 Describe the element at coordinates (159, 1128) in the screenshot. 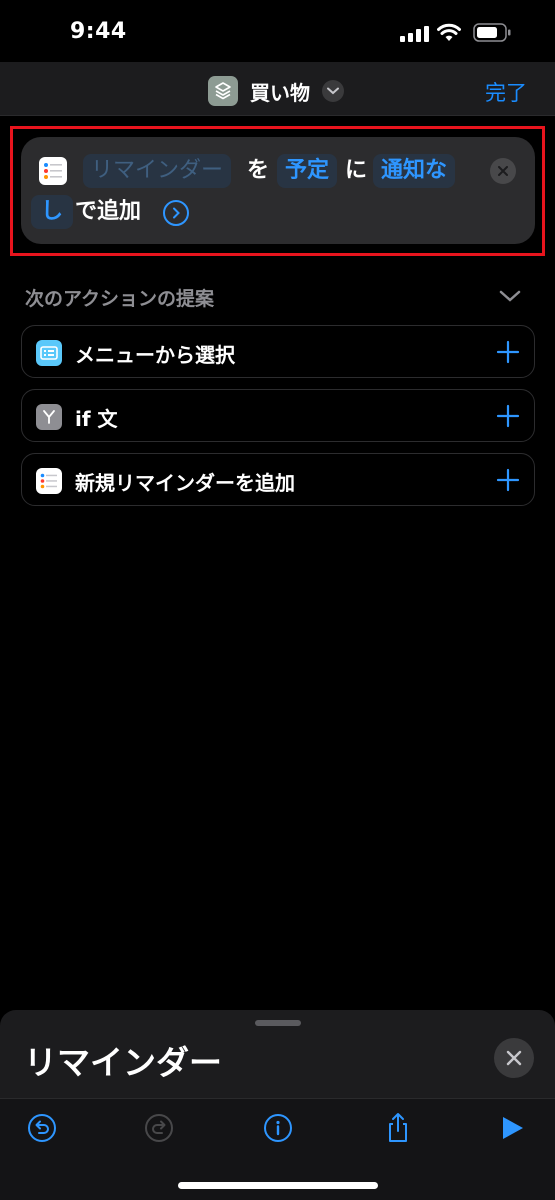

I see `redo-icon` at that location.